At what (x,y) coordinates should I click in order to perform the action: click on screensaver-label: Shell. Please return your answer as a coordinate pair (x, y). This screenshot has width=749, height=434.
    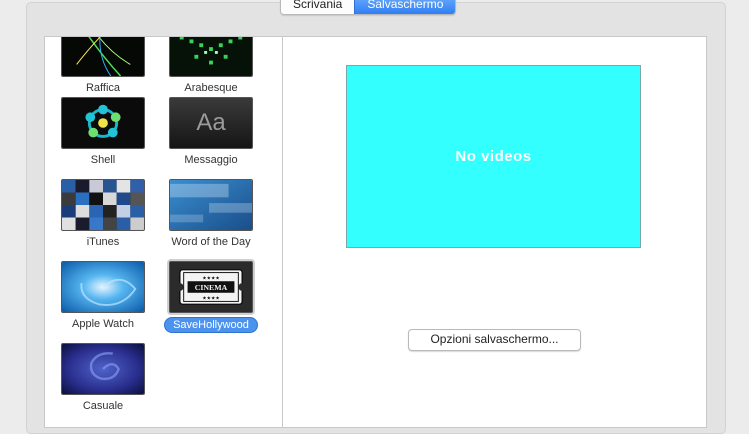
    Looking at the image, I should click on (103, 160).